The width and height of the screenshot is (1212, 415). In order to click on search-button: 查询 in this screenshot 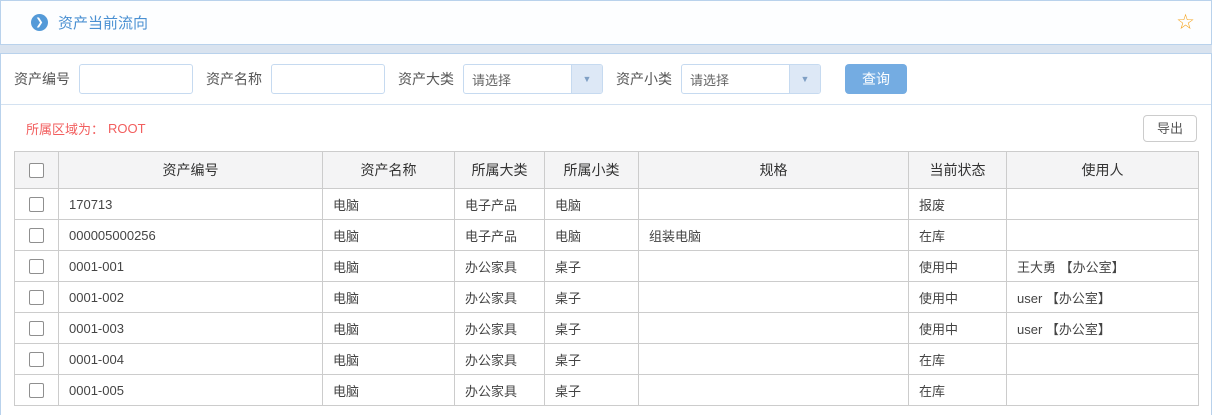, I will do `click(876, 79)`.